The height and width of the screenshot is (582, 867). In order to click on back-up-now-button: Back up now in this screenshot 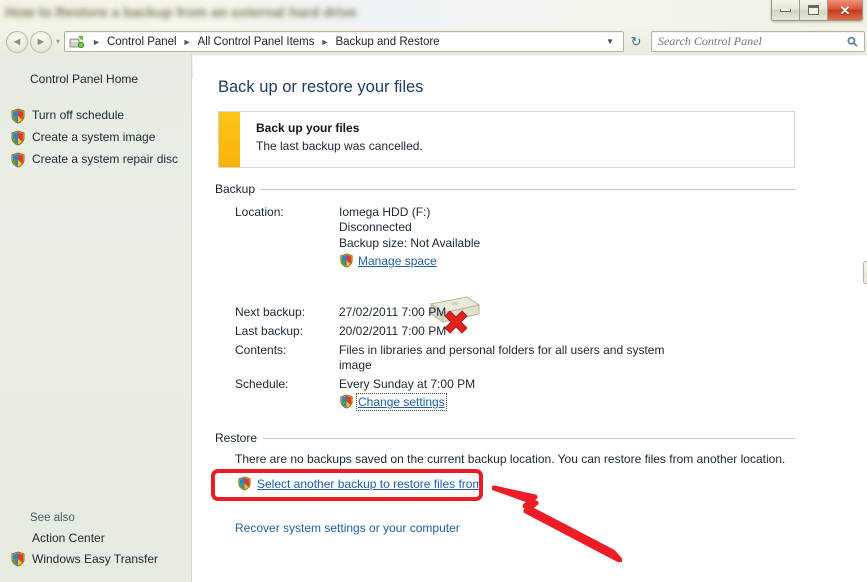, I will do `click(865, 272)`.